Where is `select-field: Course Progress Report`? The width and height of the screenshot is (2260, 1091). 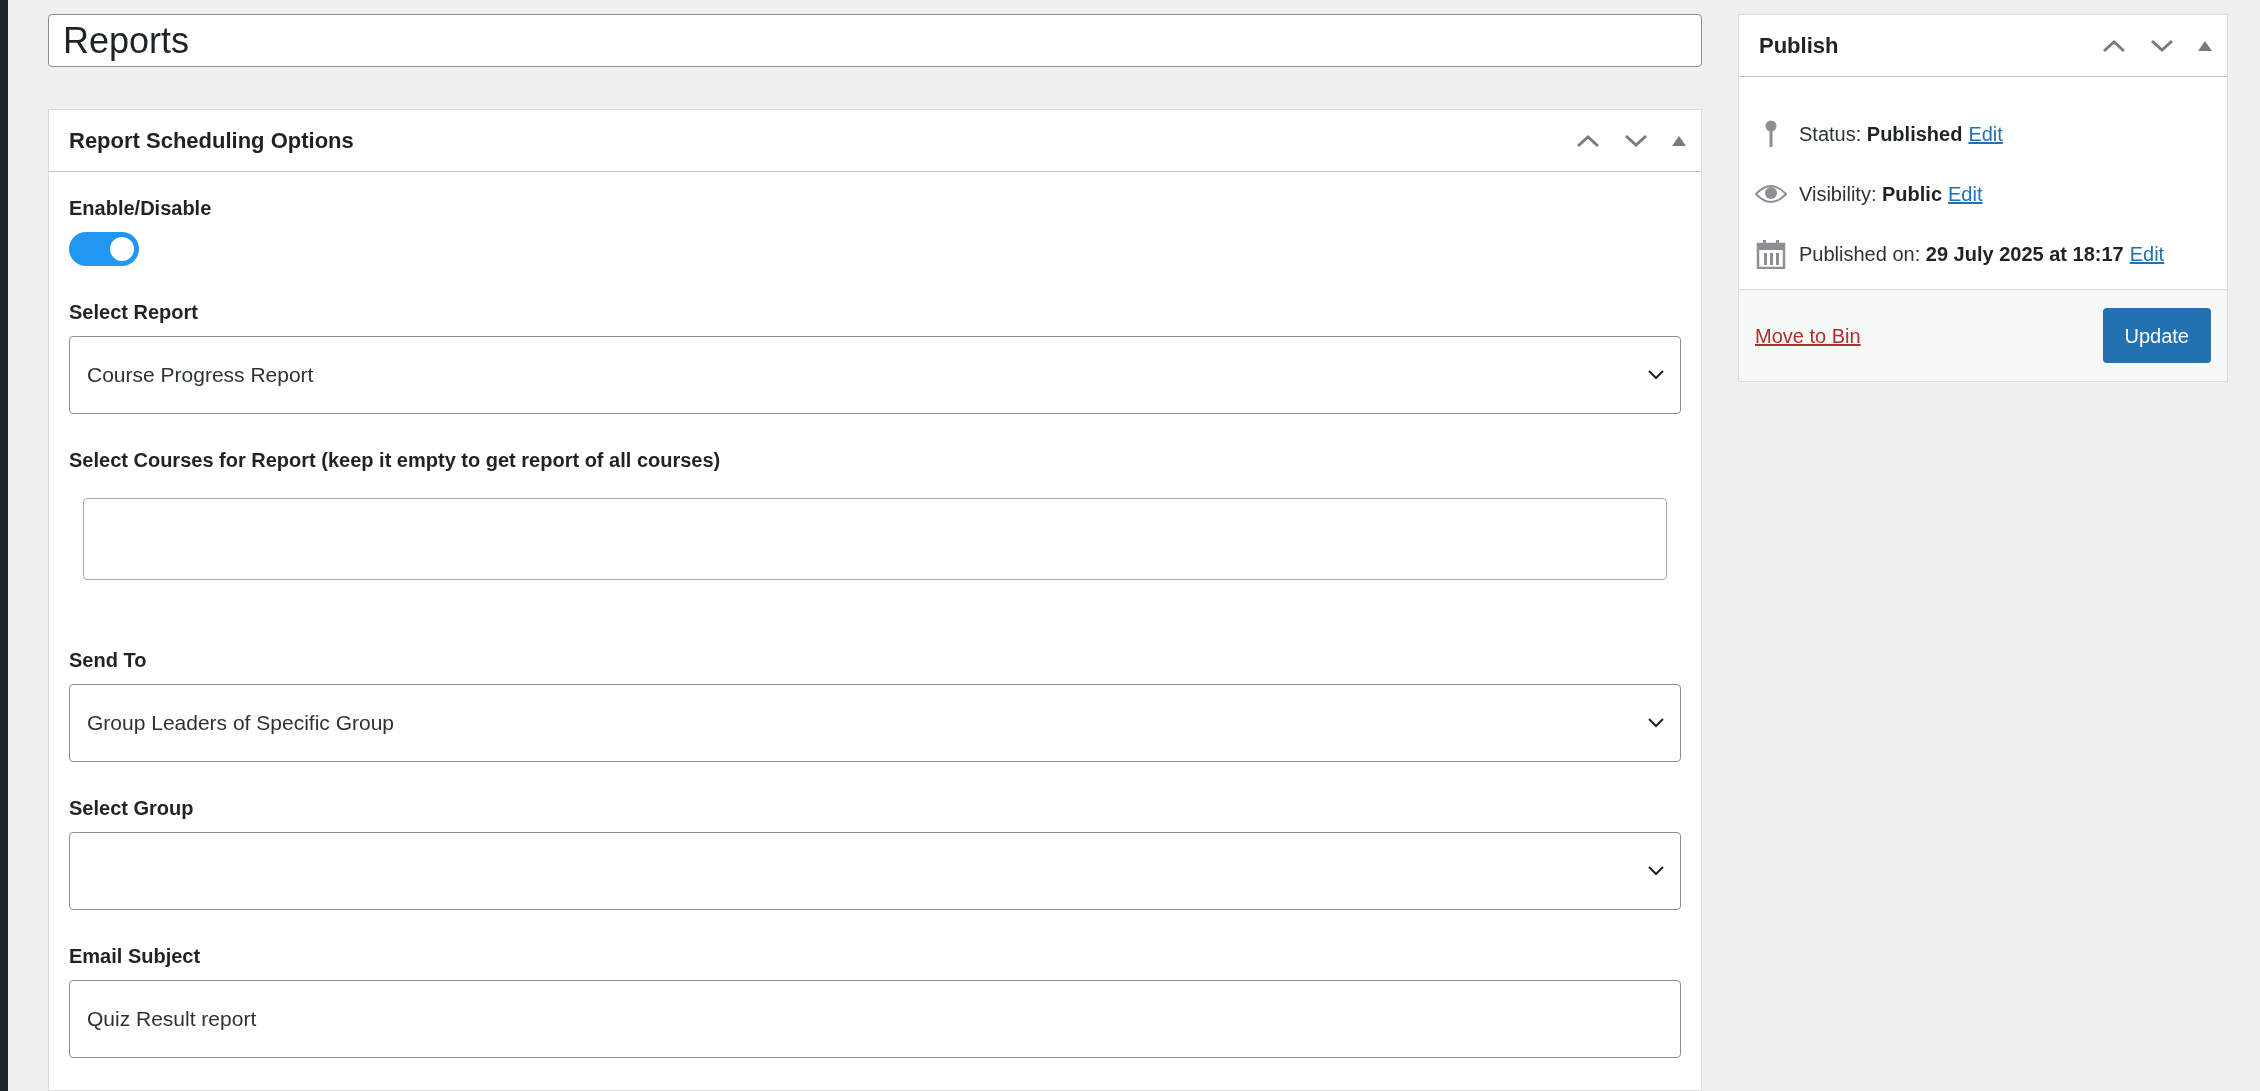
select-field: Course Progress Report is located at coordinates (875, 375).